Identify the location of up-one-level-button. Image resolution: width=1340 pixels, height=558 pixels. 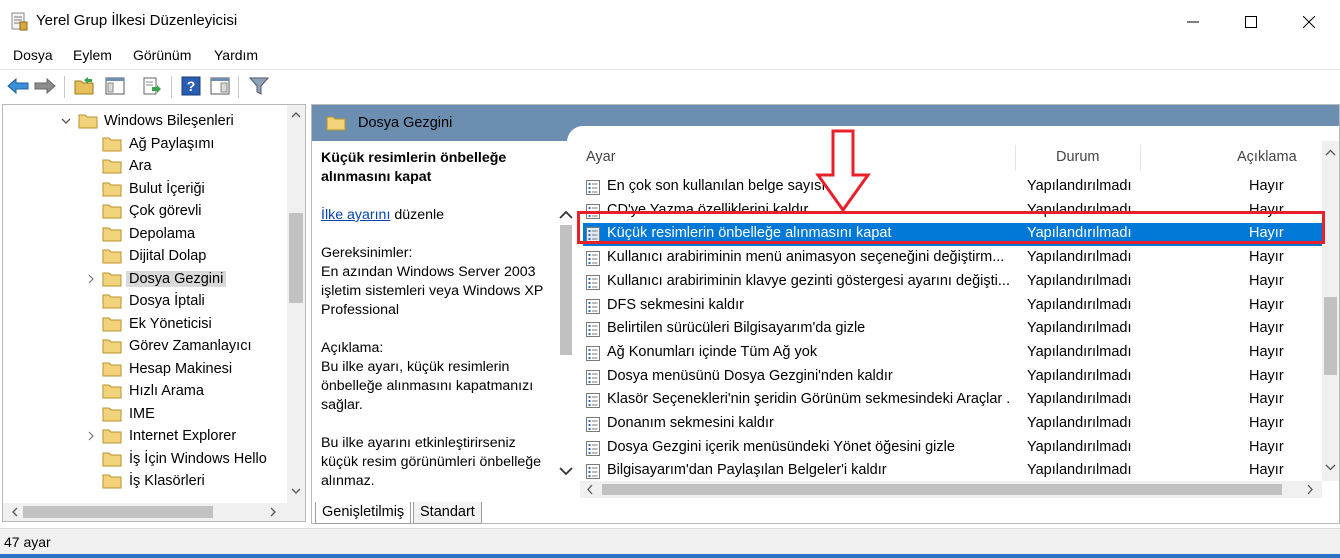
(84, 86).